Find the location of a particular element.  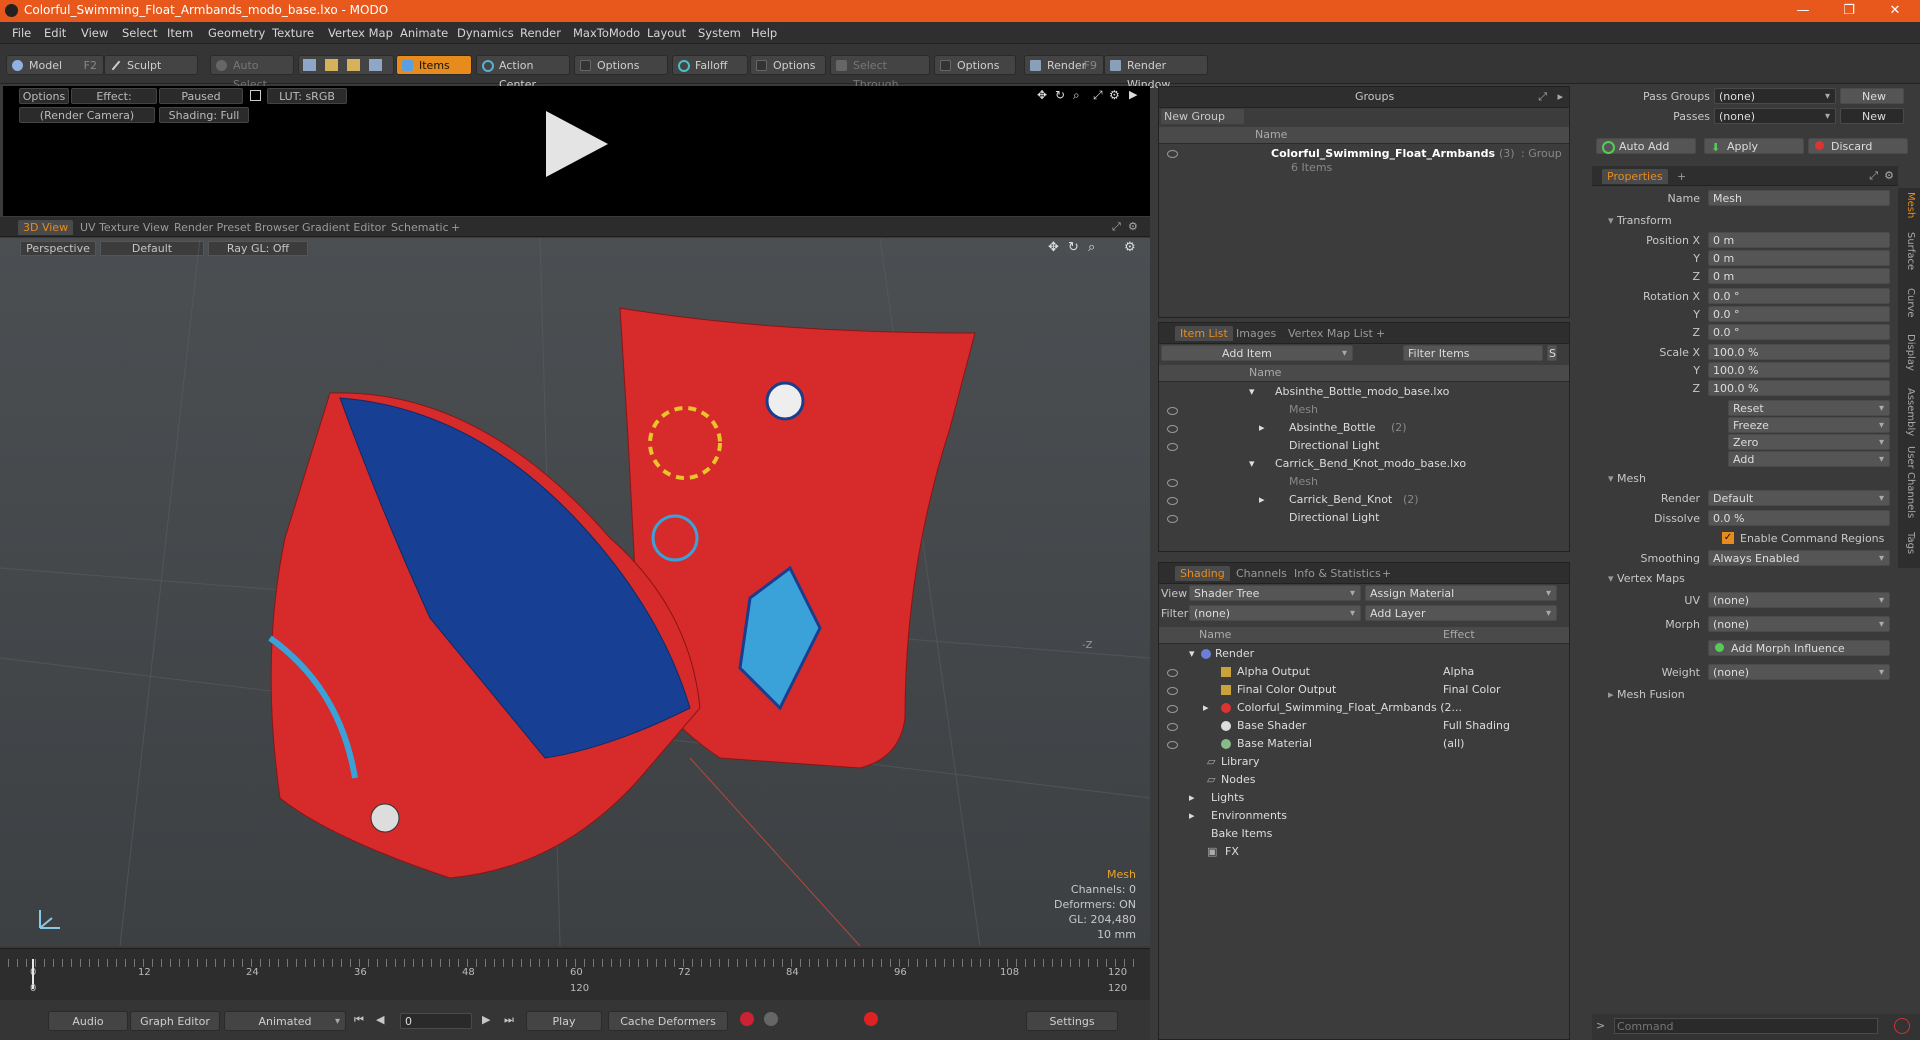

auto-select-button: Auto Select is located at coordinates (252, 73).